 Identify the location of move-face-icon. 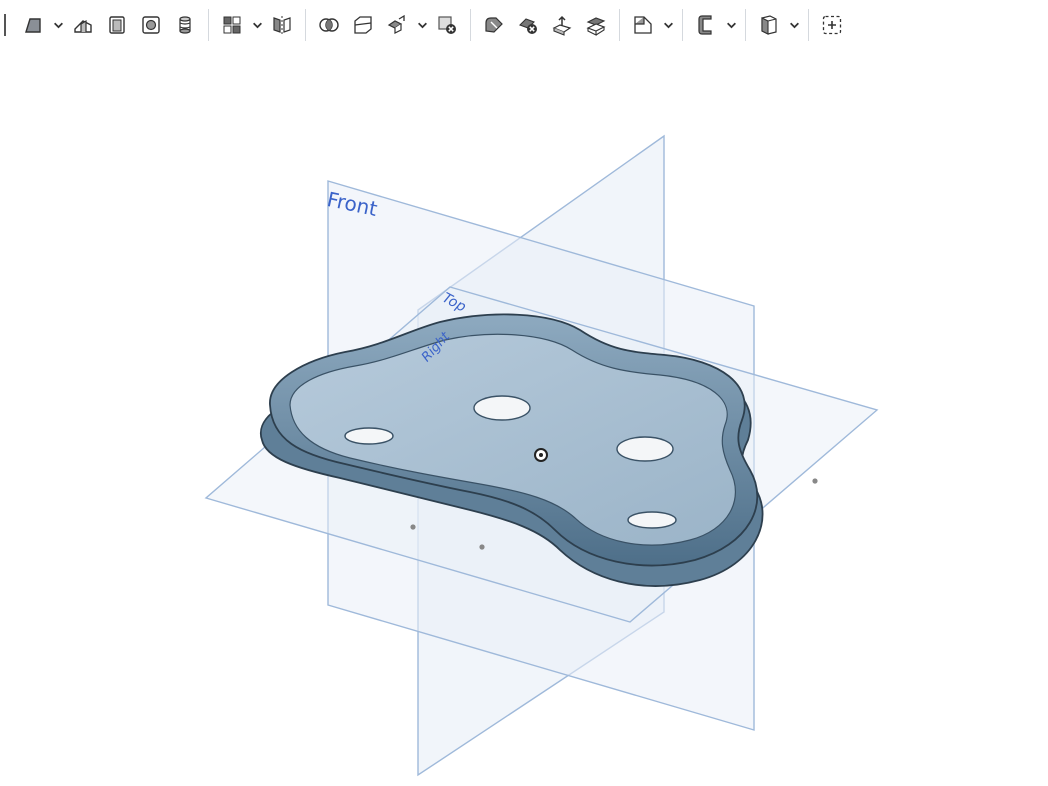
(562, 25).